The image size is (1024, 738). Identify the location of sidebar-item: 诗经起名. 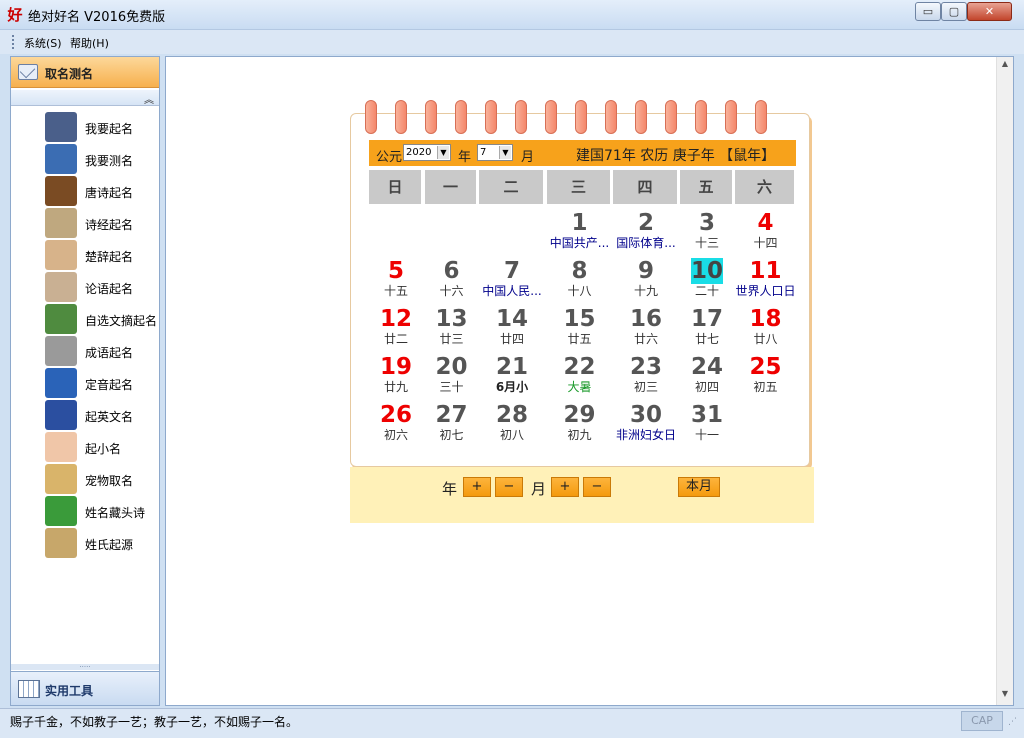
(103, 223).